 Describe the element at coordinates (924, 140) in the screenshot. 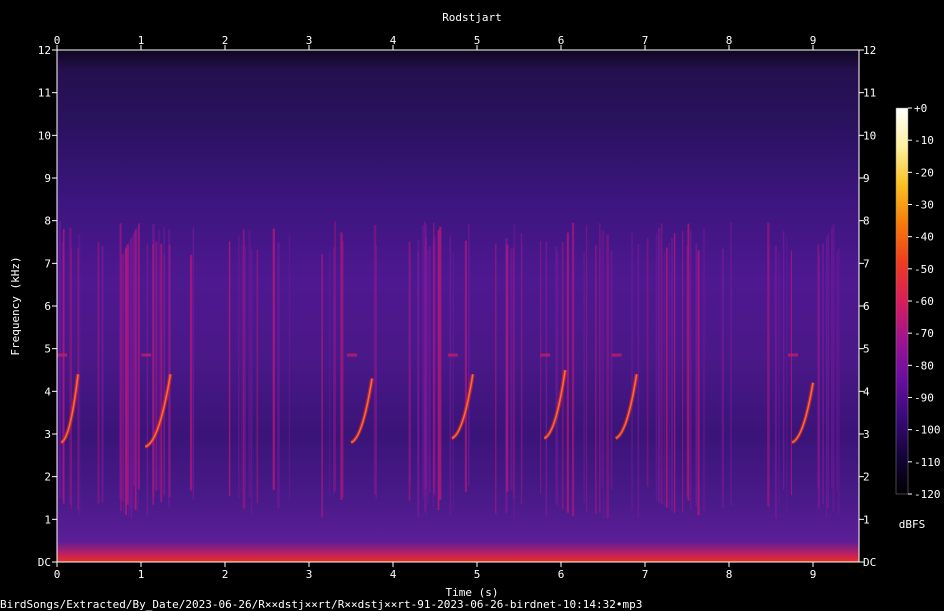

I see `colorbar-tick-label: -10` at that location.